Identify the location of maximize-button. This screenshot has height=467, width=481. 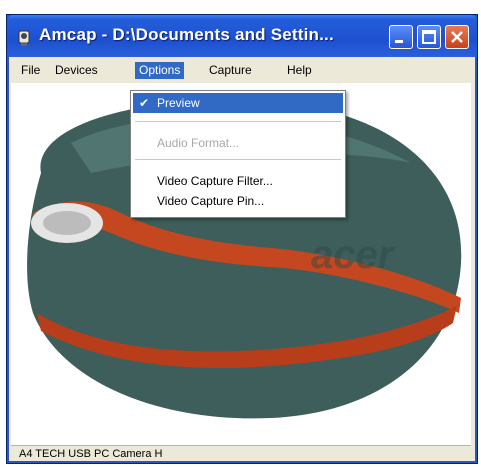
(429, 37).